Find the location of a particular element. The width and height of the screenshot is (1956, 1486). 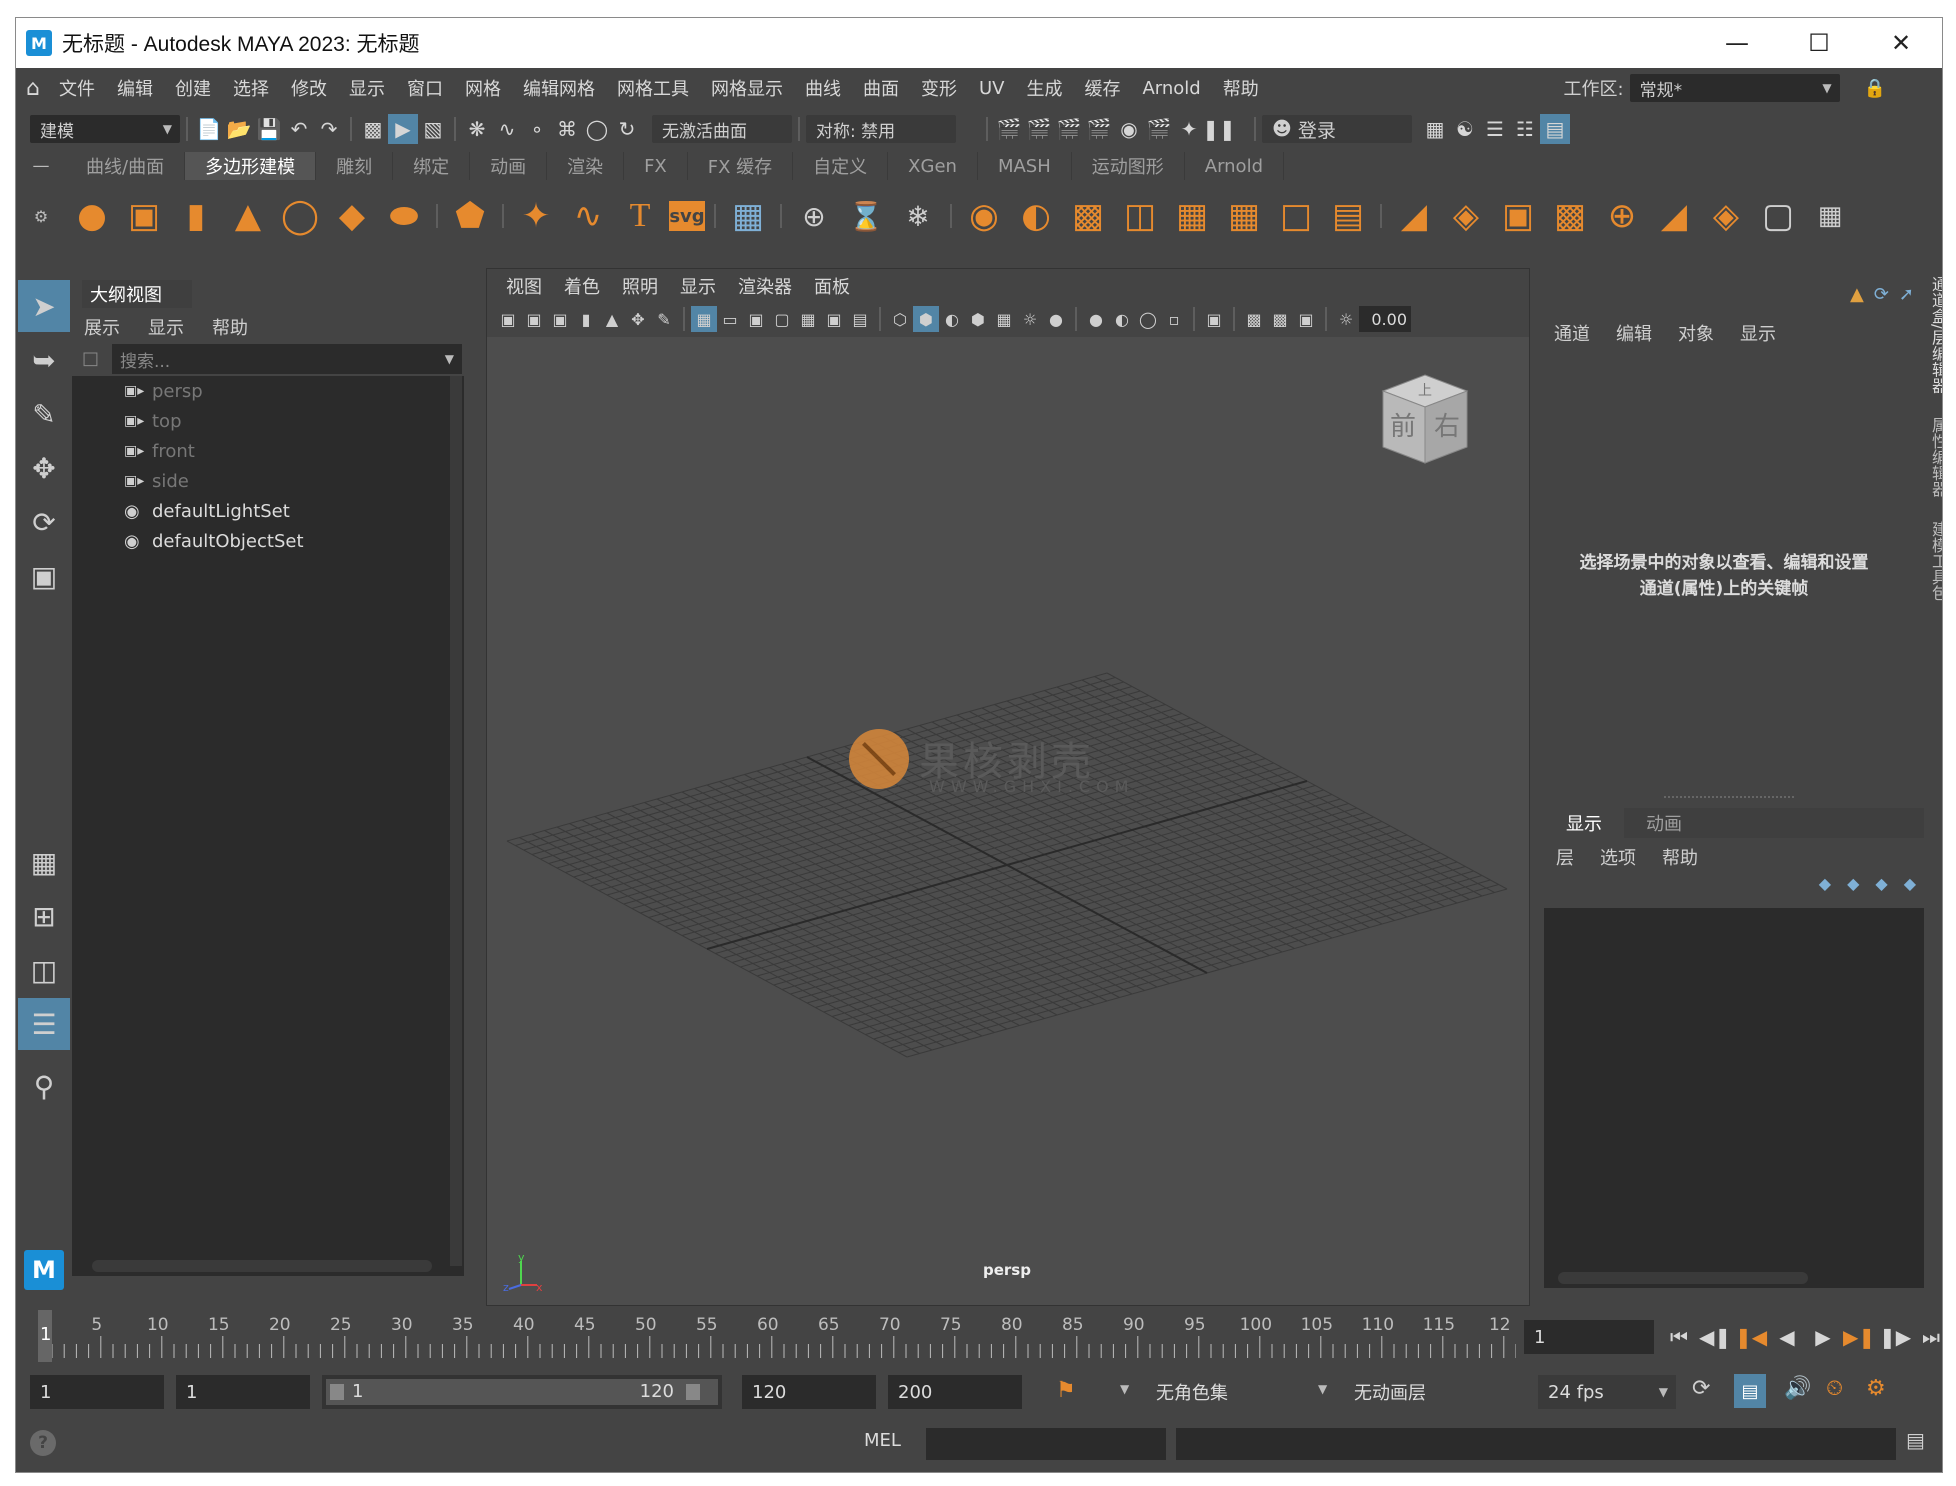

play-forwards-icon: ▶ is located at coordinates (1823, 1337).